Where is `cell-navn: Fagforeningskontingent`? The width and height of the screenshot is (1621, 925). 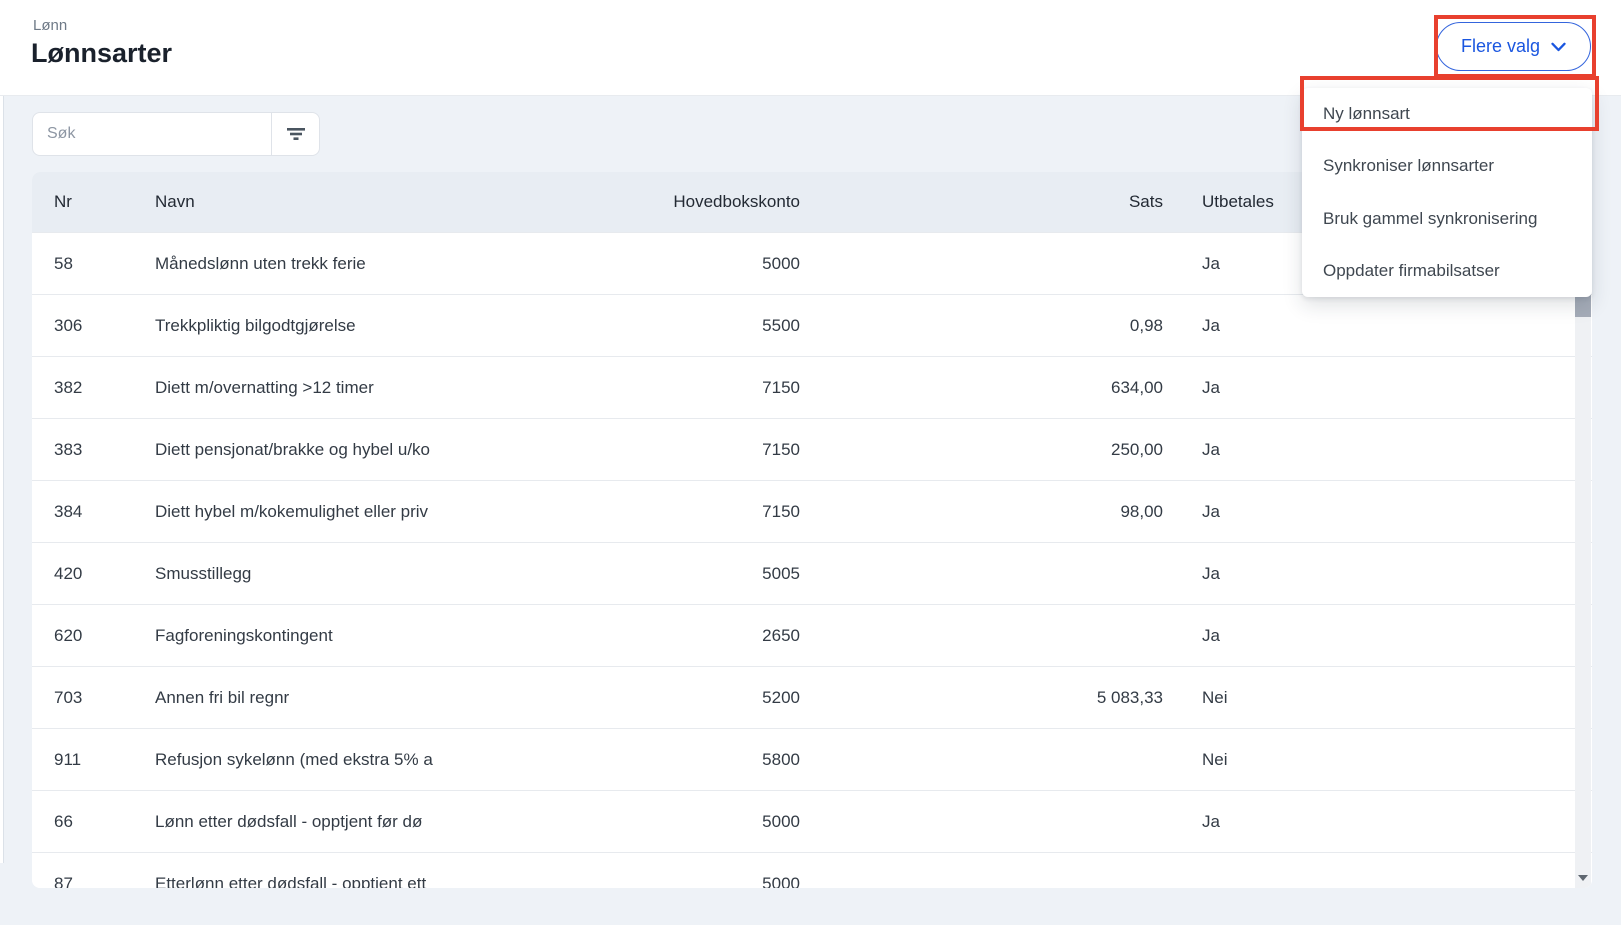 cell-navn: Fagforeningskontingent is located at coordinates (244, 635).